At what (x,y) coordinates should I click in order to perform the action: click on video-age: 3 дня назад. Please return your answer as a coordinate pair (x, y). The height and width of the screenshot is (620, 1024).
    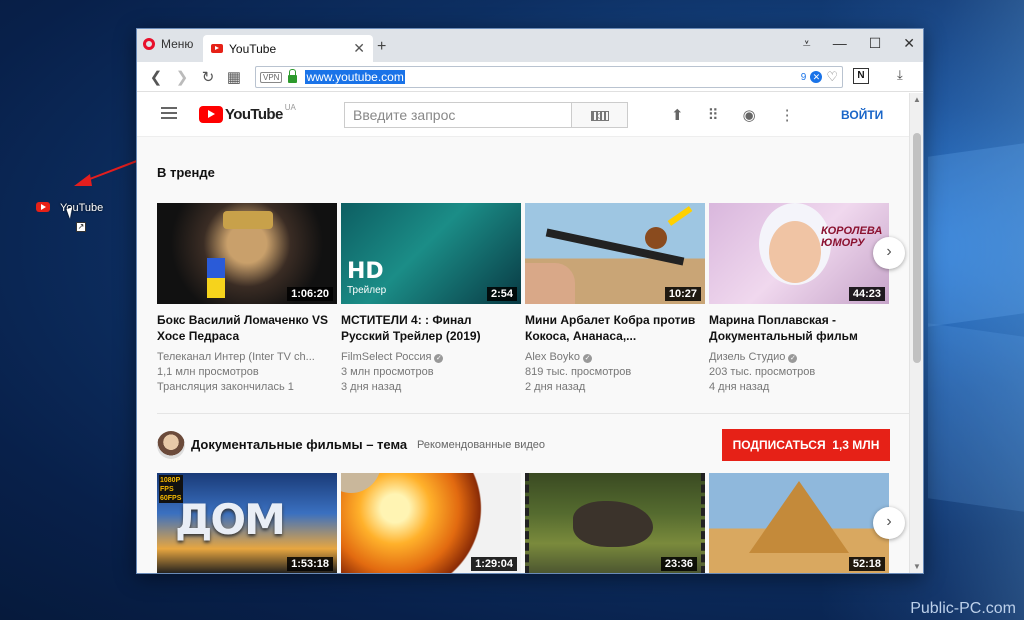
    Looking at the image, I should click on (371, 387).